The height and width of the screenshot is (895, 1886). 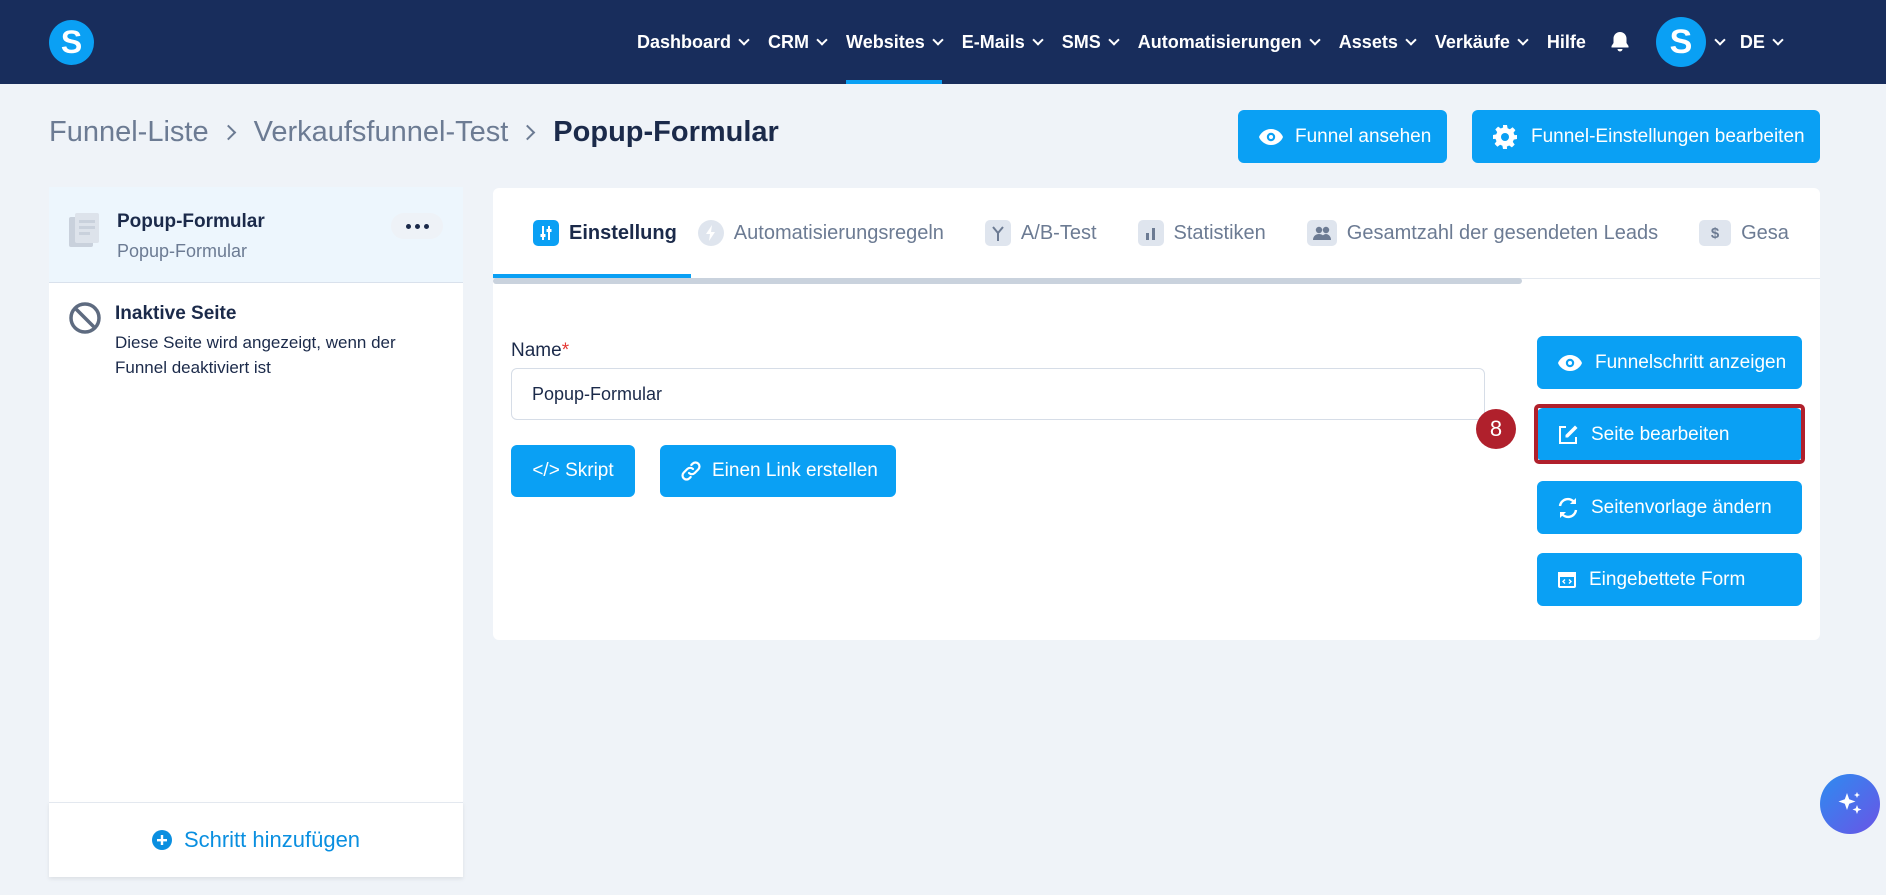 I want to click on step-item-popup-form: Popup-Formular Popup-Formular, so click(x=256, y=235).